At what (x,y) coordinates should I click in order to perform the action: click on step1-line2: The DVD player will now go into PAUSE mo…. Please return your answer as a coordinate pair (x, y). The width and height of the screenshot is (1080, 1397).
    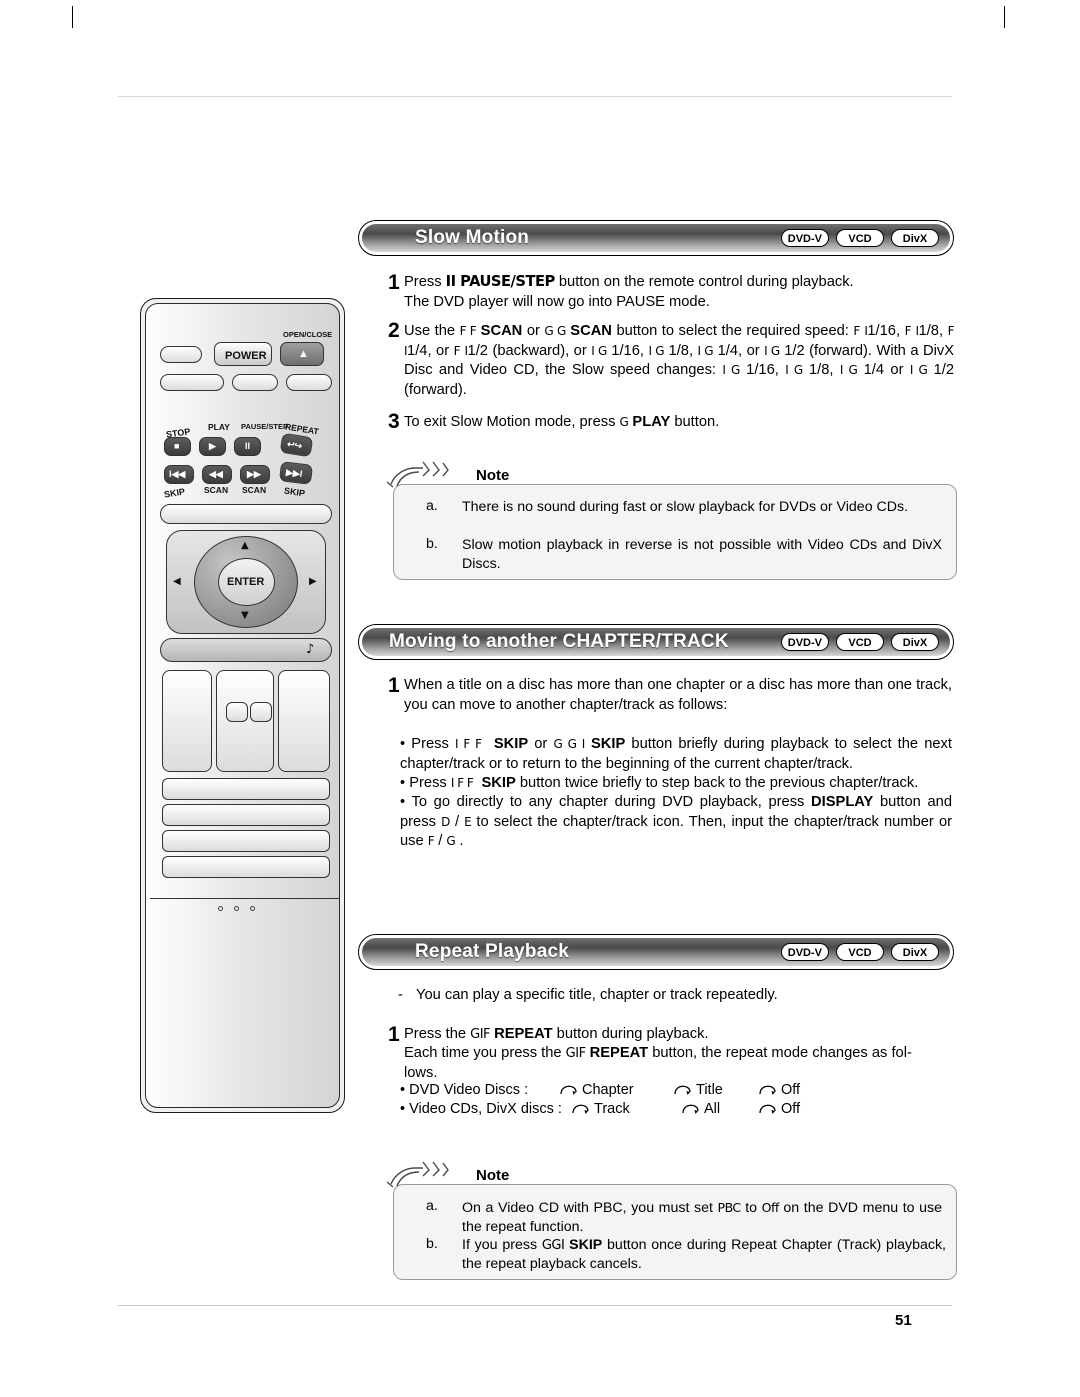
    Looking at the image, I should click on (557, 301).